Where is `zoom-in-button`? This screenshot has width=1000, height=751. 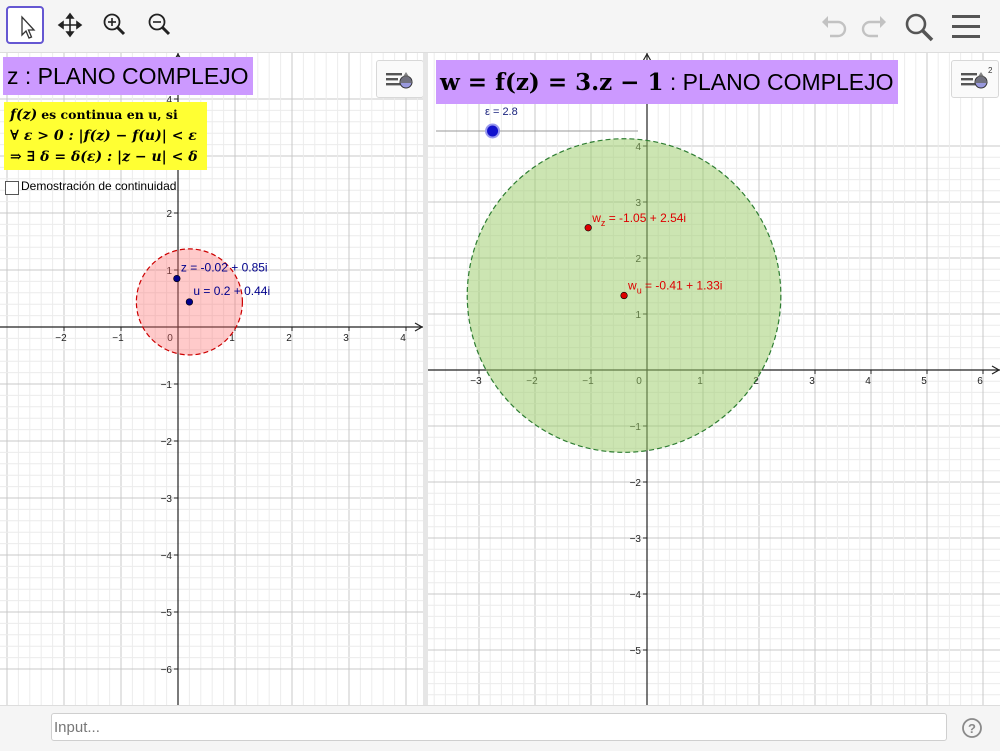 zoom-in-button is located at coordinates (114, 25).